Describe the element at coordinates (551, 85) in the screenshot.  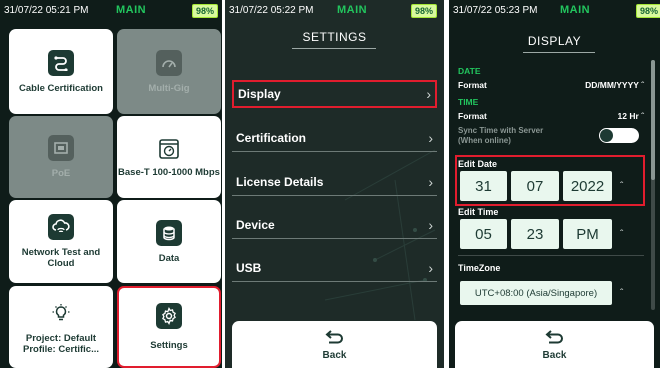
I see `date-format-row: Format DD/MM/YYYY ˆ` at that location.